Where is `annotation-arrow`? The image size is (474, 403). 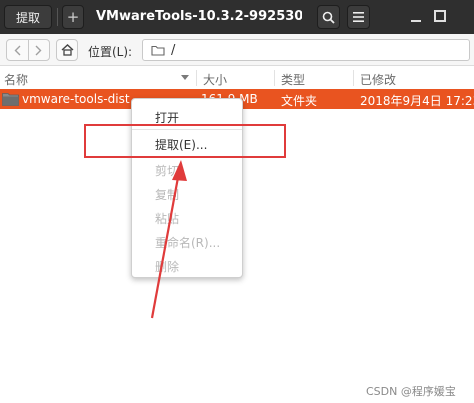
annotation-arrow is located at coordinates (168, 239).